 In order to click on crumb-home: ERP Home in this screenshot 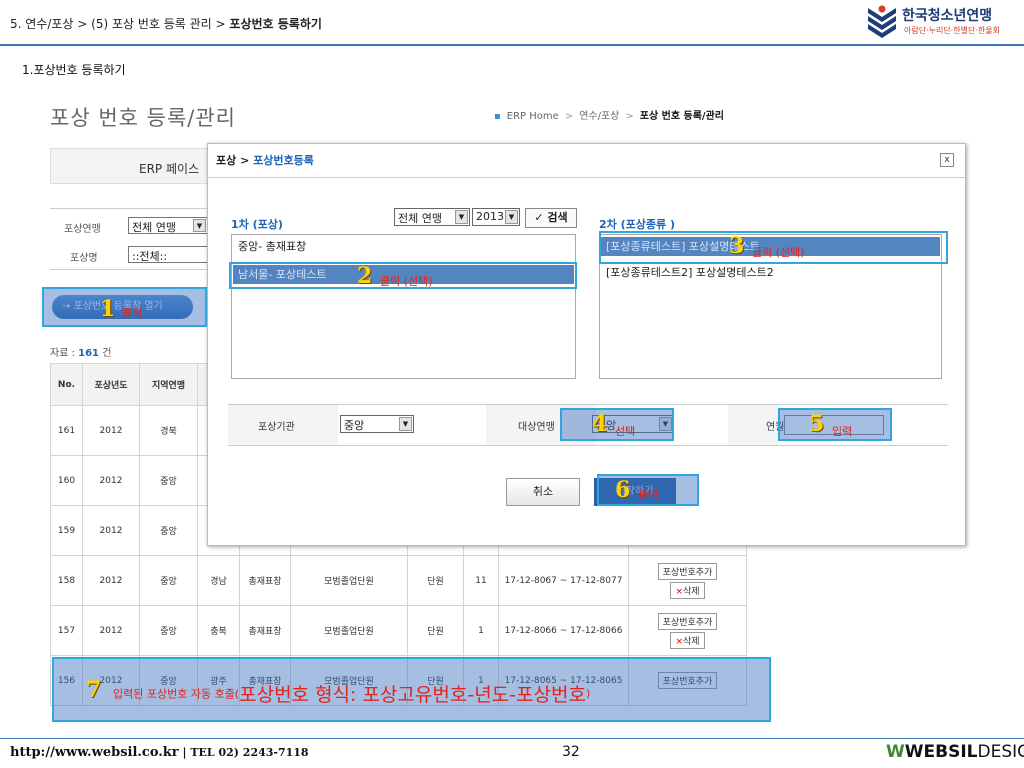, I will do `click(533, 116)`.